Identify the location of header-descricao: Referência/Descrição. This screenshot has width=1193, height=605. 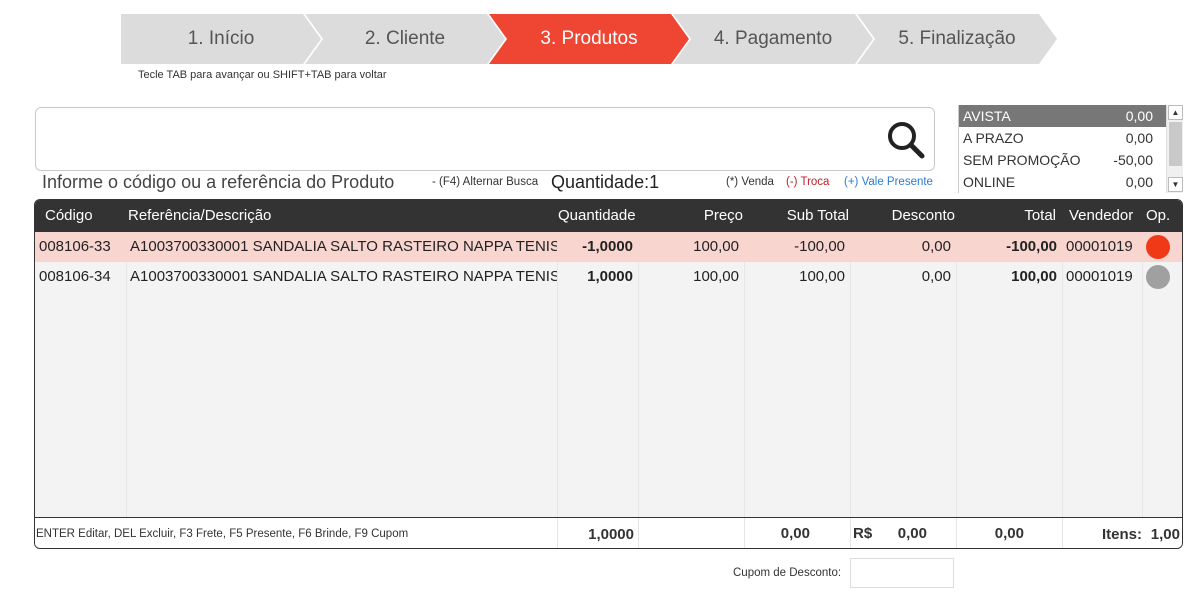
(199, 216).